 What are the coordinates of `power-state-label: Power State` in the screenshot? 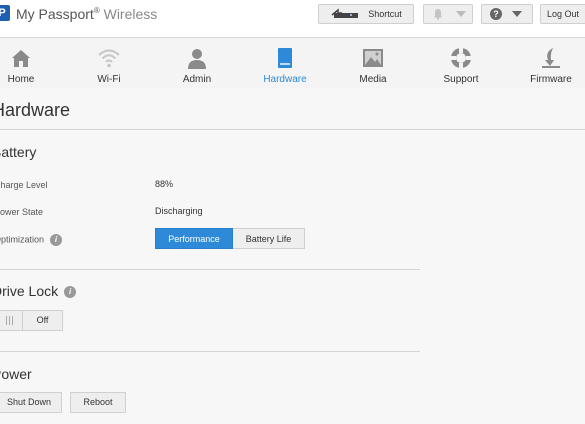 It's located at (22, 212).